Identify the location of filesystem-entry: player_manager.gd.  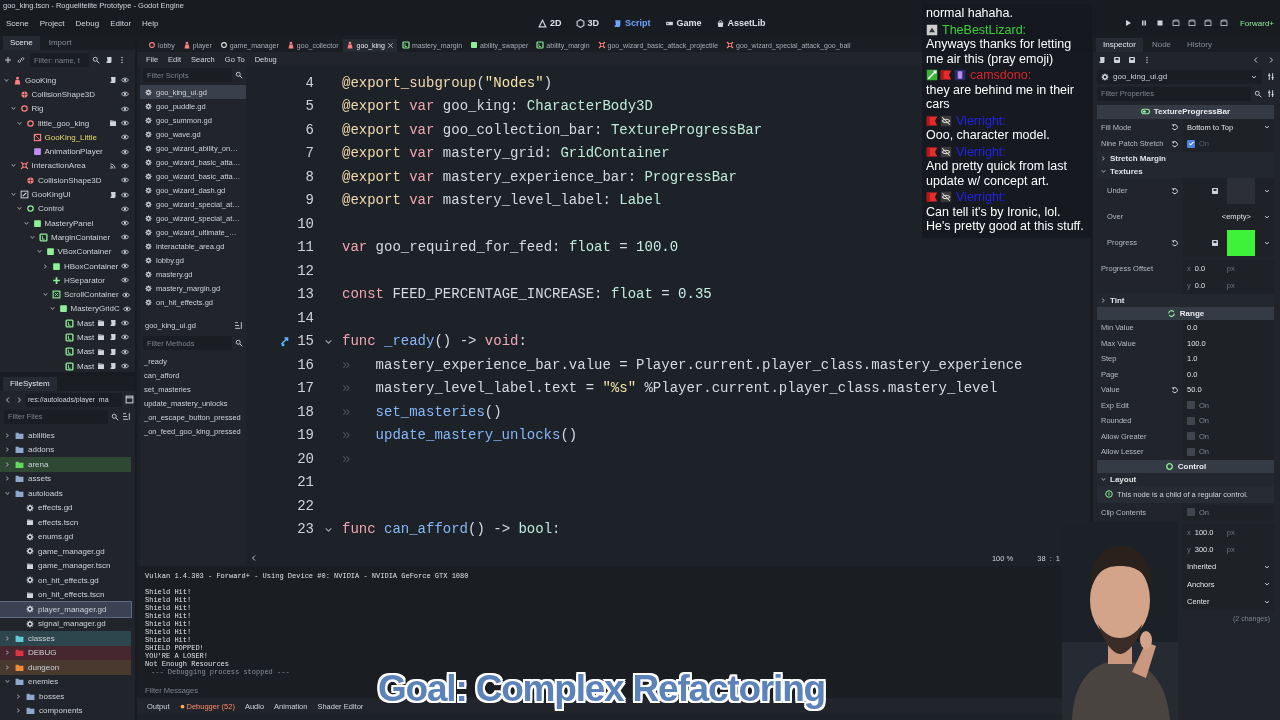
(65, 609).